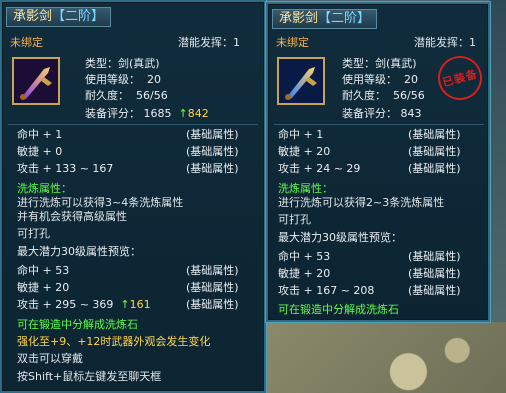 The height and width of the screenshot is (393, 506). I want to click on attr-name: 敏捷 + 0, so click(40, 151).